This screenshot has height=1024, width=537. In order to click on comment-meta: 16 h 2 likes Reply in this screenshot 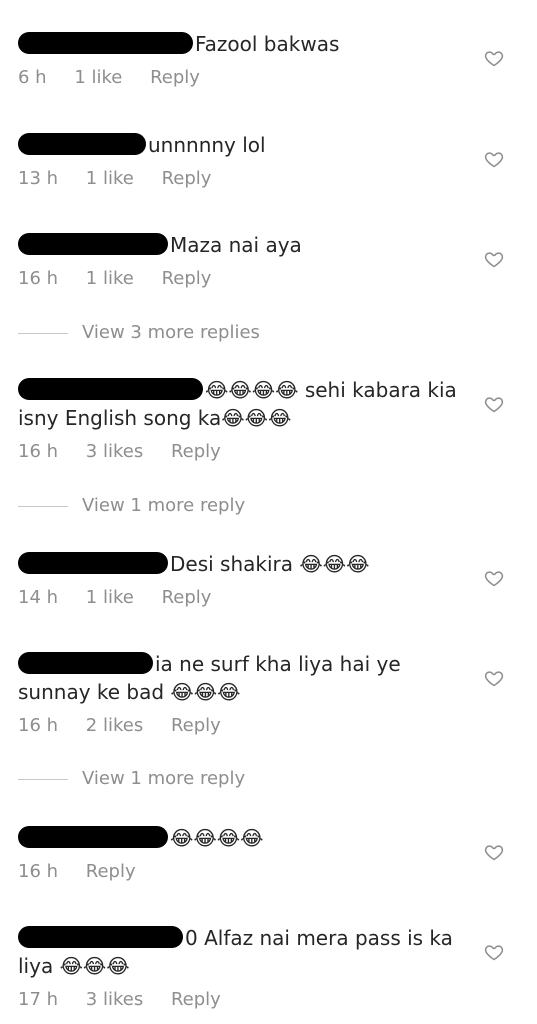, I will do `click(130, 725)`.